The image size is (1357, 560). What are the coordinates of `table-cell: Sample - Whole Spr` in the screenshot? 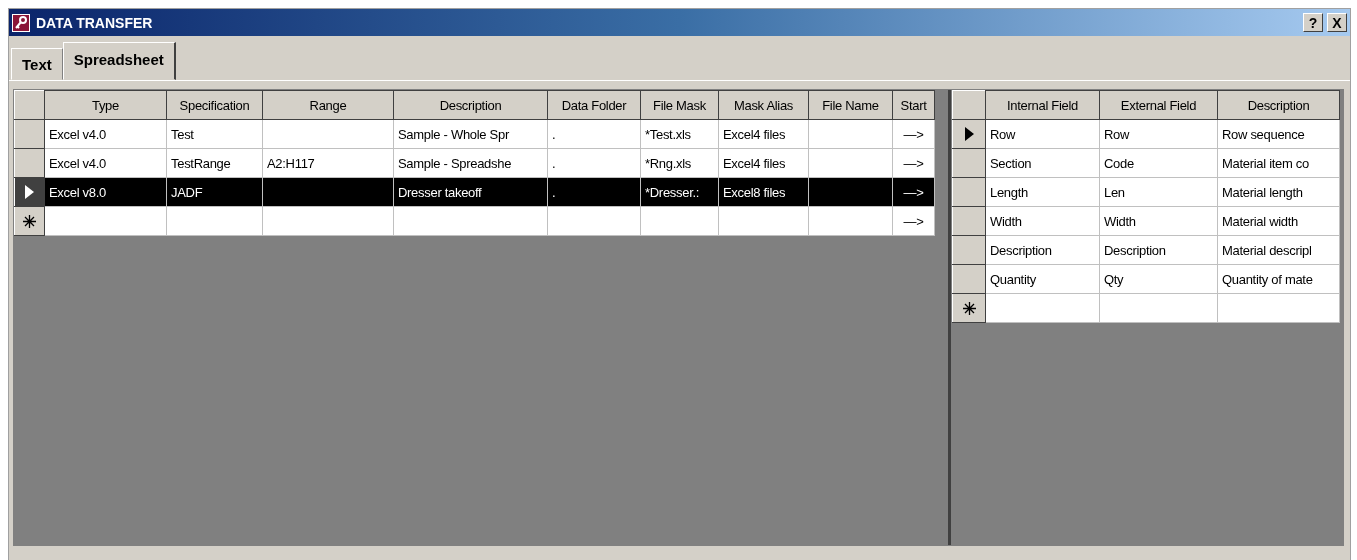 It's located at (470, 134).